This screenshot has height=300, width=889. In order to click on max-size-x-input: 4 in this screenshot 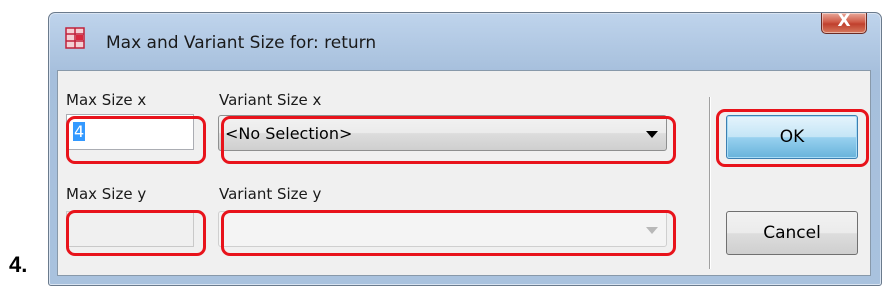, I will do `click(130, 132)`.